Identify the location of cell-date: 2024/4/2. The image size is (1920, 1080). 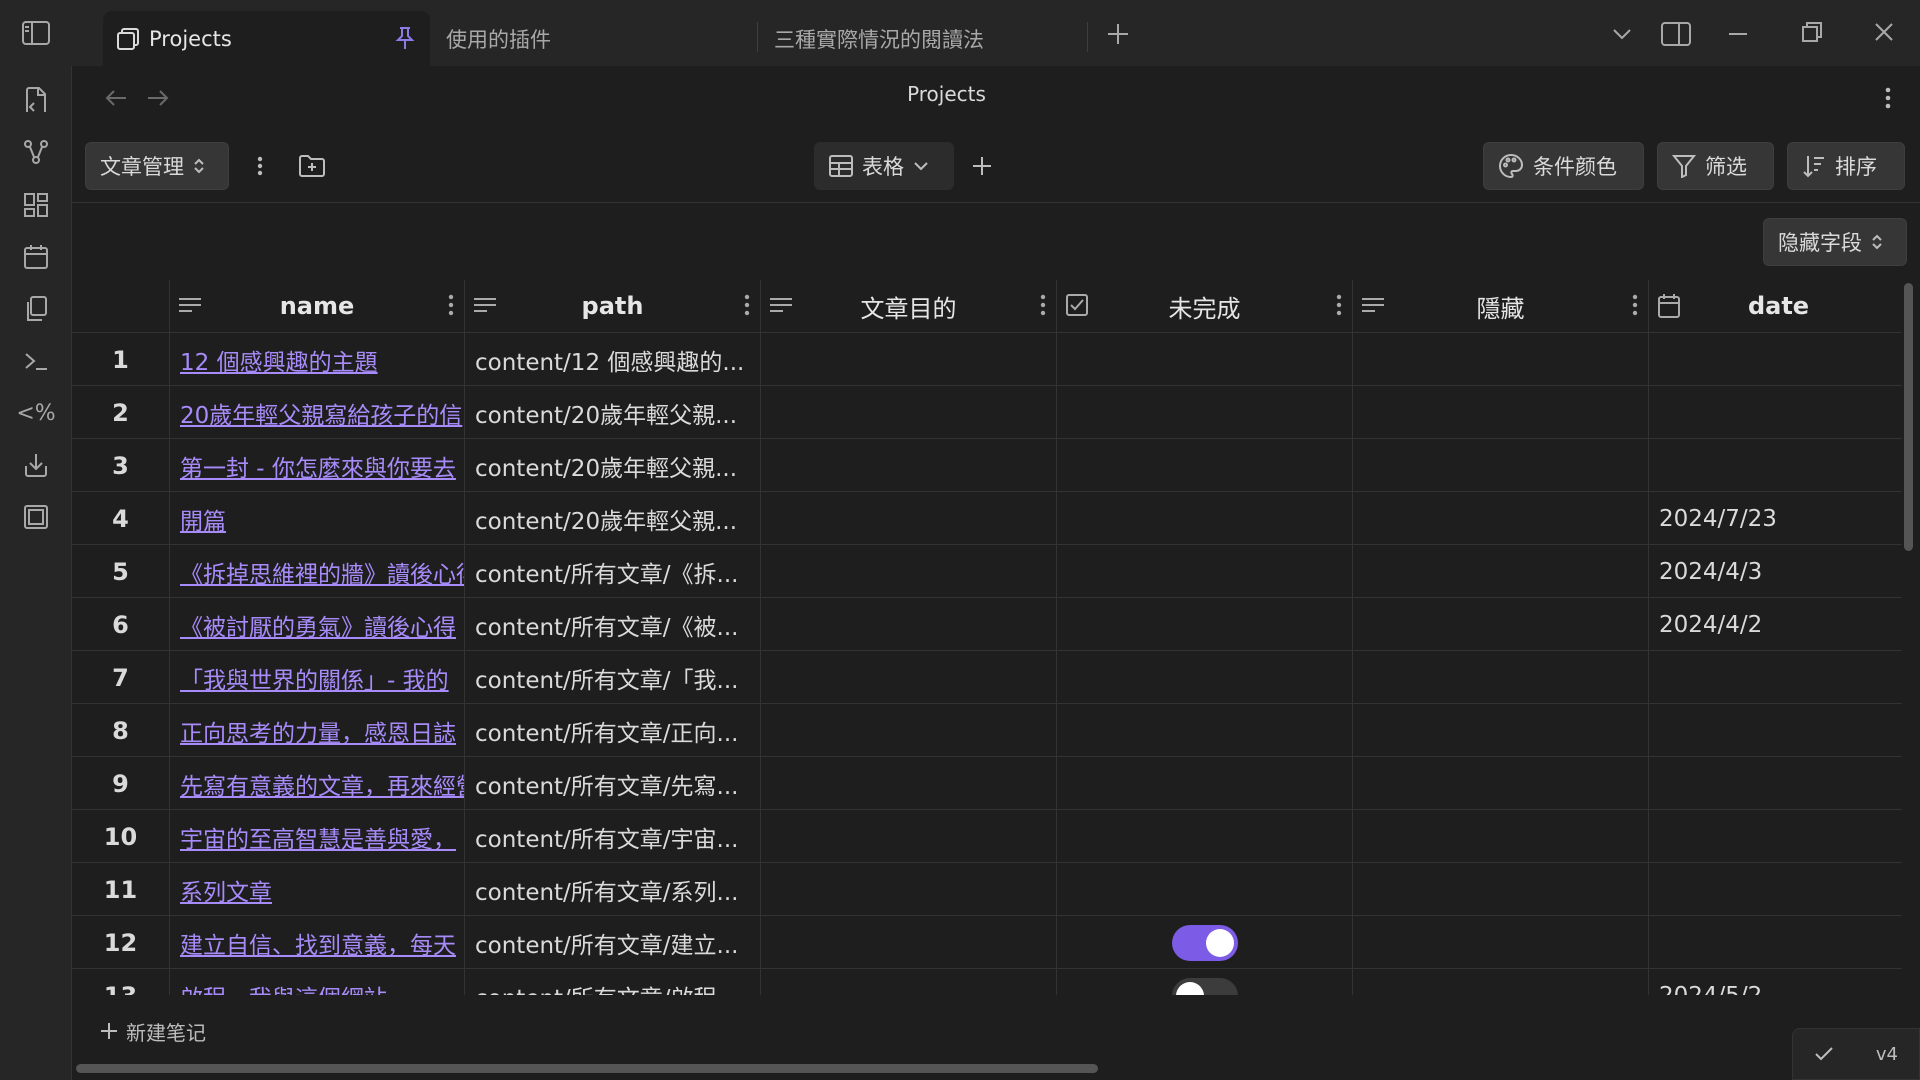
(1775, 624).